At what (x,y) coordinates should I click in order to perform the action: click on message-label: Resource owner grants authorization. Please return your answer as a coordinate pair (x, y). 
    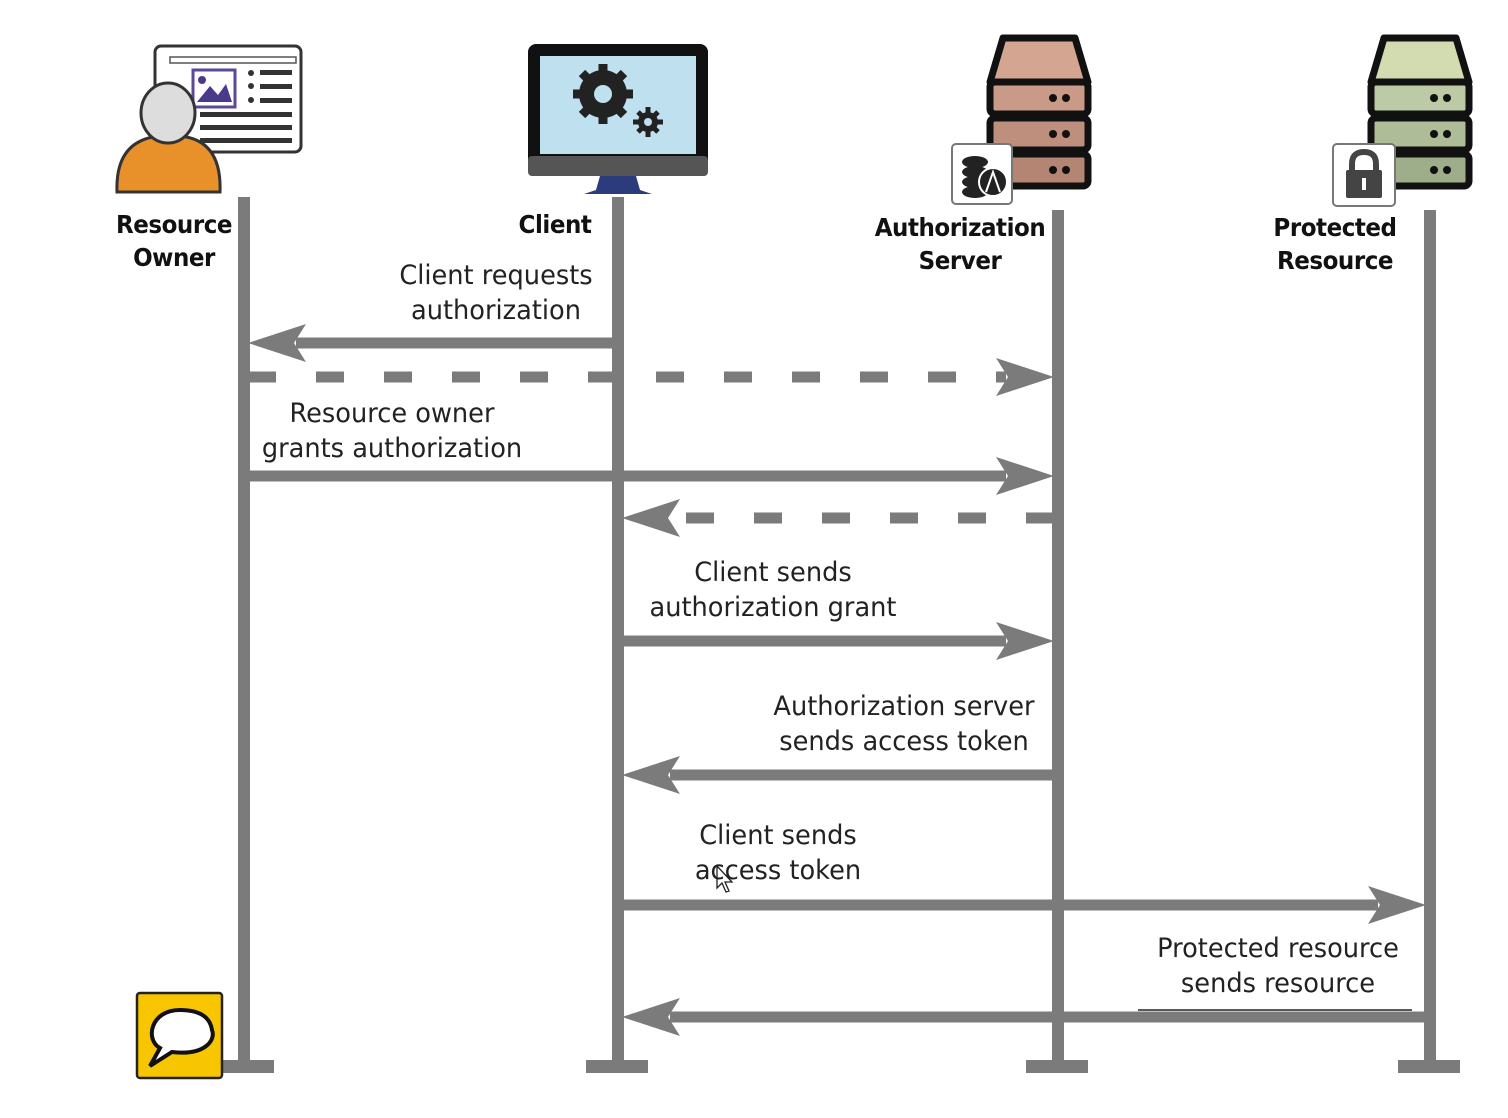
    Looking at the image, I should click on (392, 431).